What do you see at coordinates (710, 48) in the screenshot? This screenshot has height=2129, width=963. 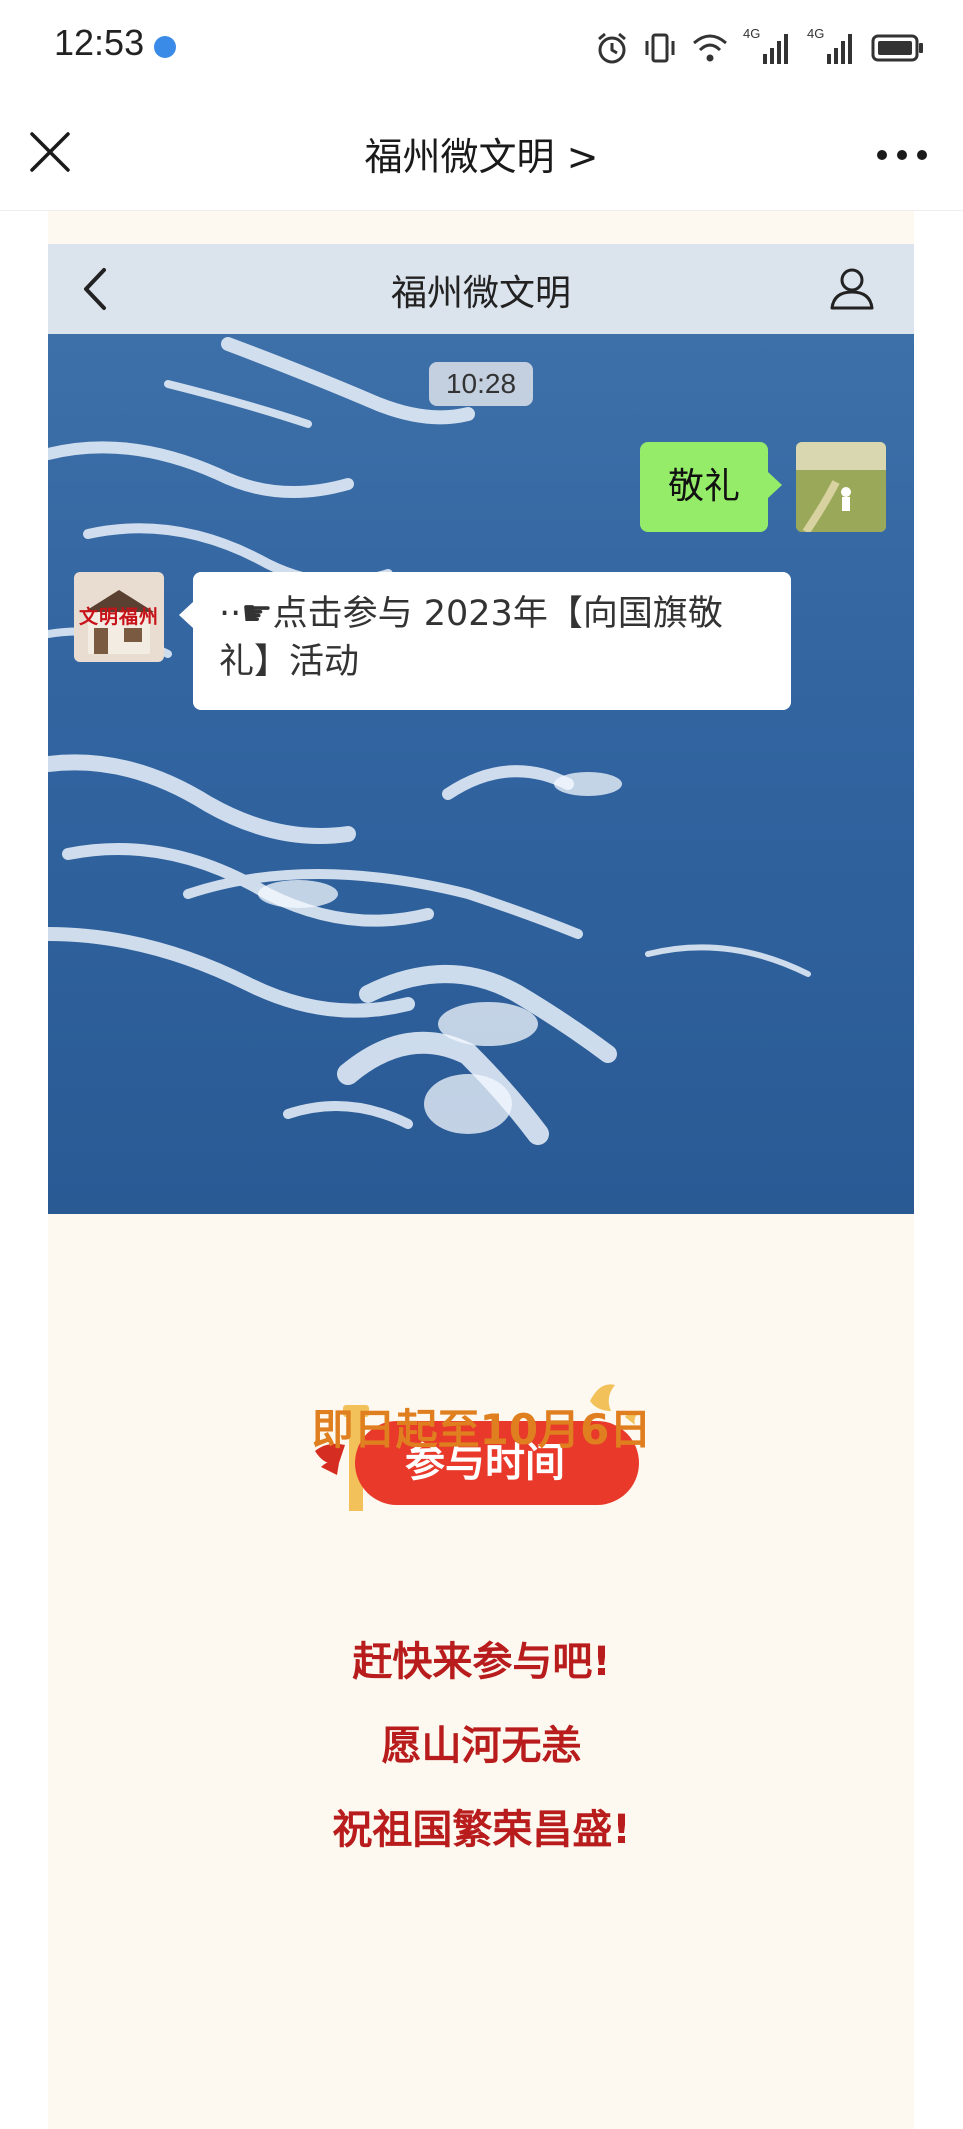 I see `wifi-icon` at bounding box center [710, 48].